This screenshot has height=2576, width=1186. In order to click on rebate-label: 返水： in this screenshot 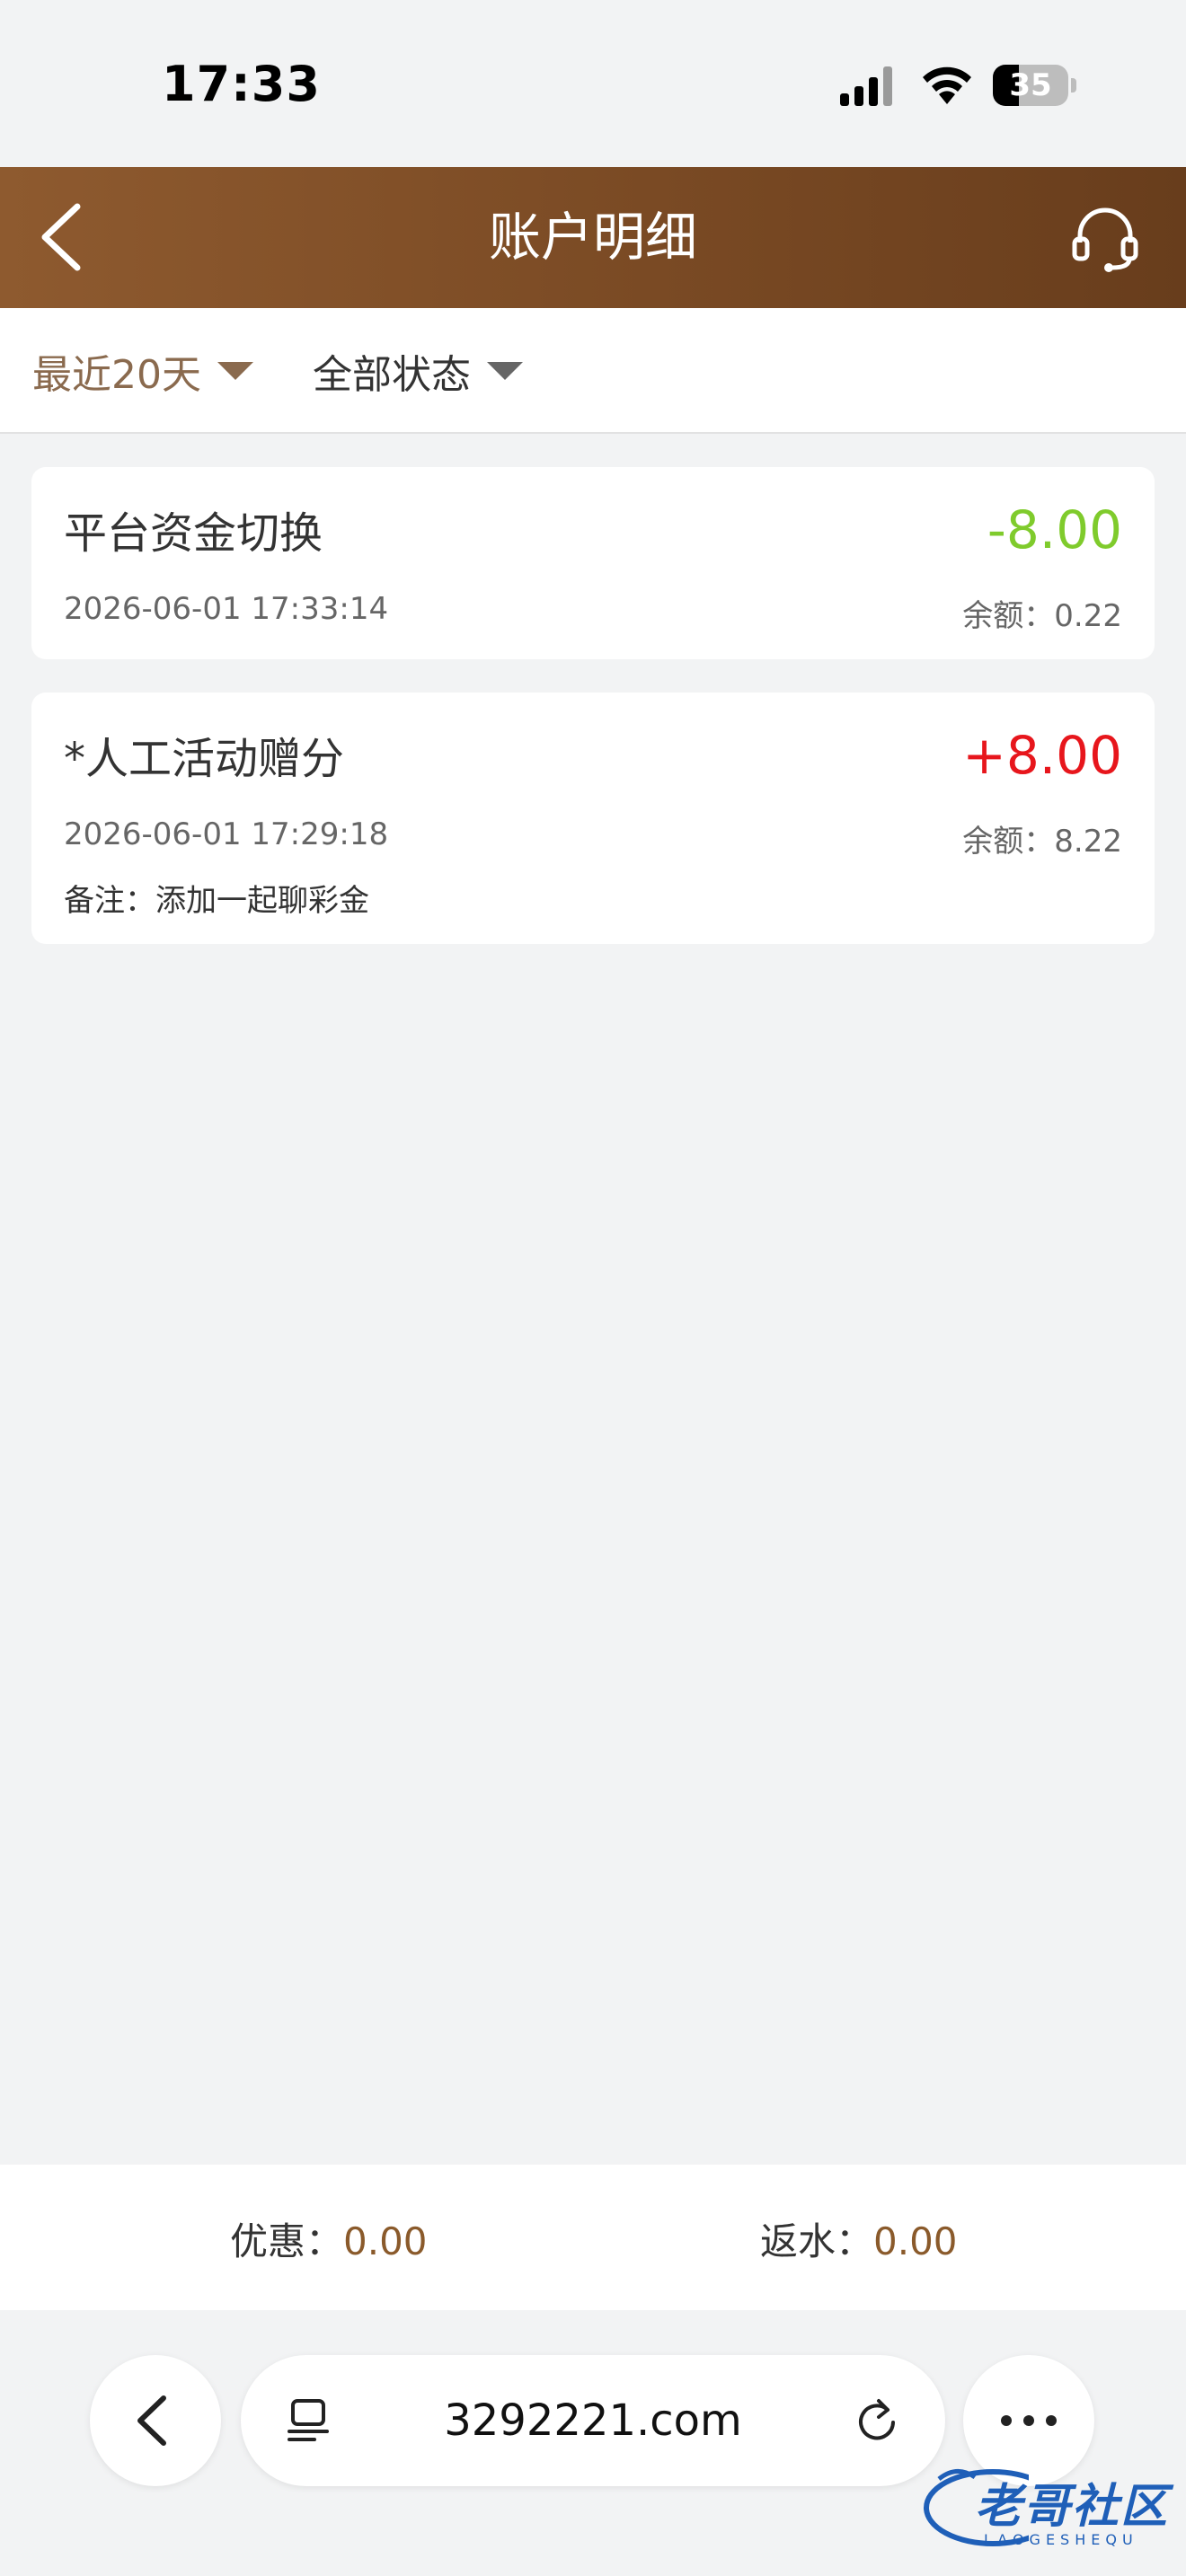, I will do `click(817, 2241)`.